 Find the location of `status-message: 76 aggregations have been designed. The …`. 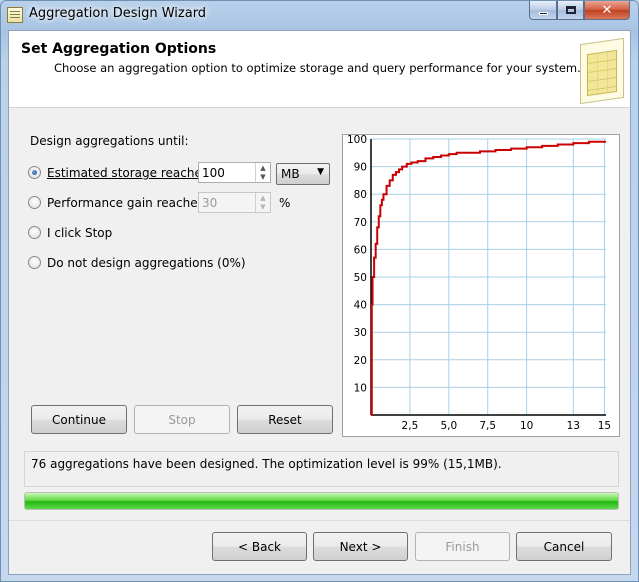

status-message: 76 aggregations have been designed. The … is located at coordinates (266, 464).